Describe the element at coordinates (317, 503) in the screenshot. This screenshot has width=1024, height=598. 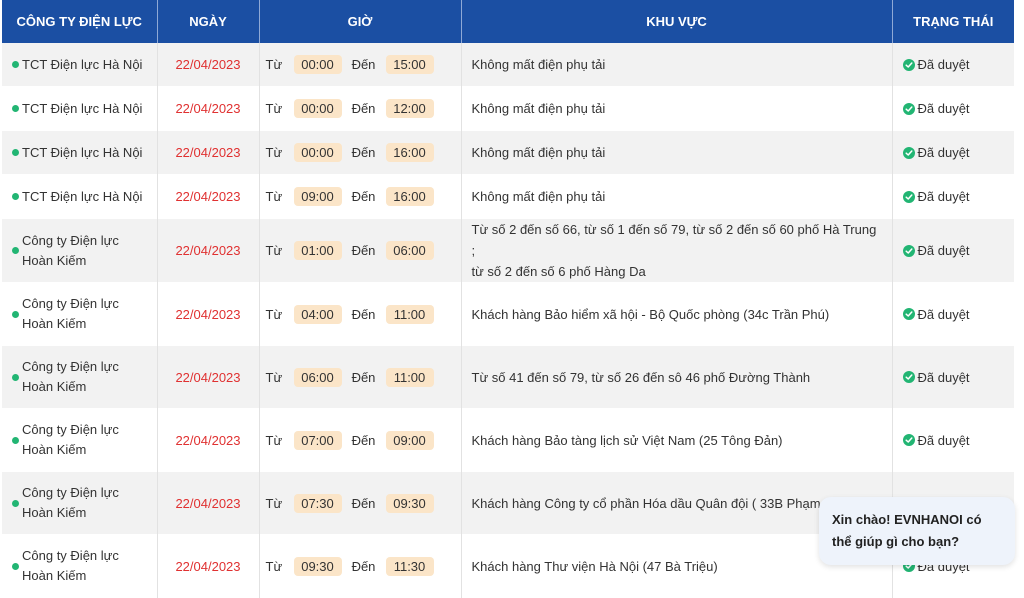
I see `start-time-badge: 07:30` at that location.